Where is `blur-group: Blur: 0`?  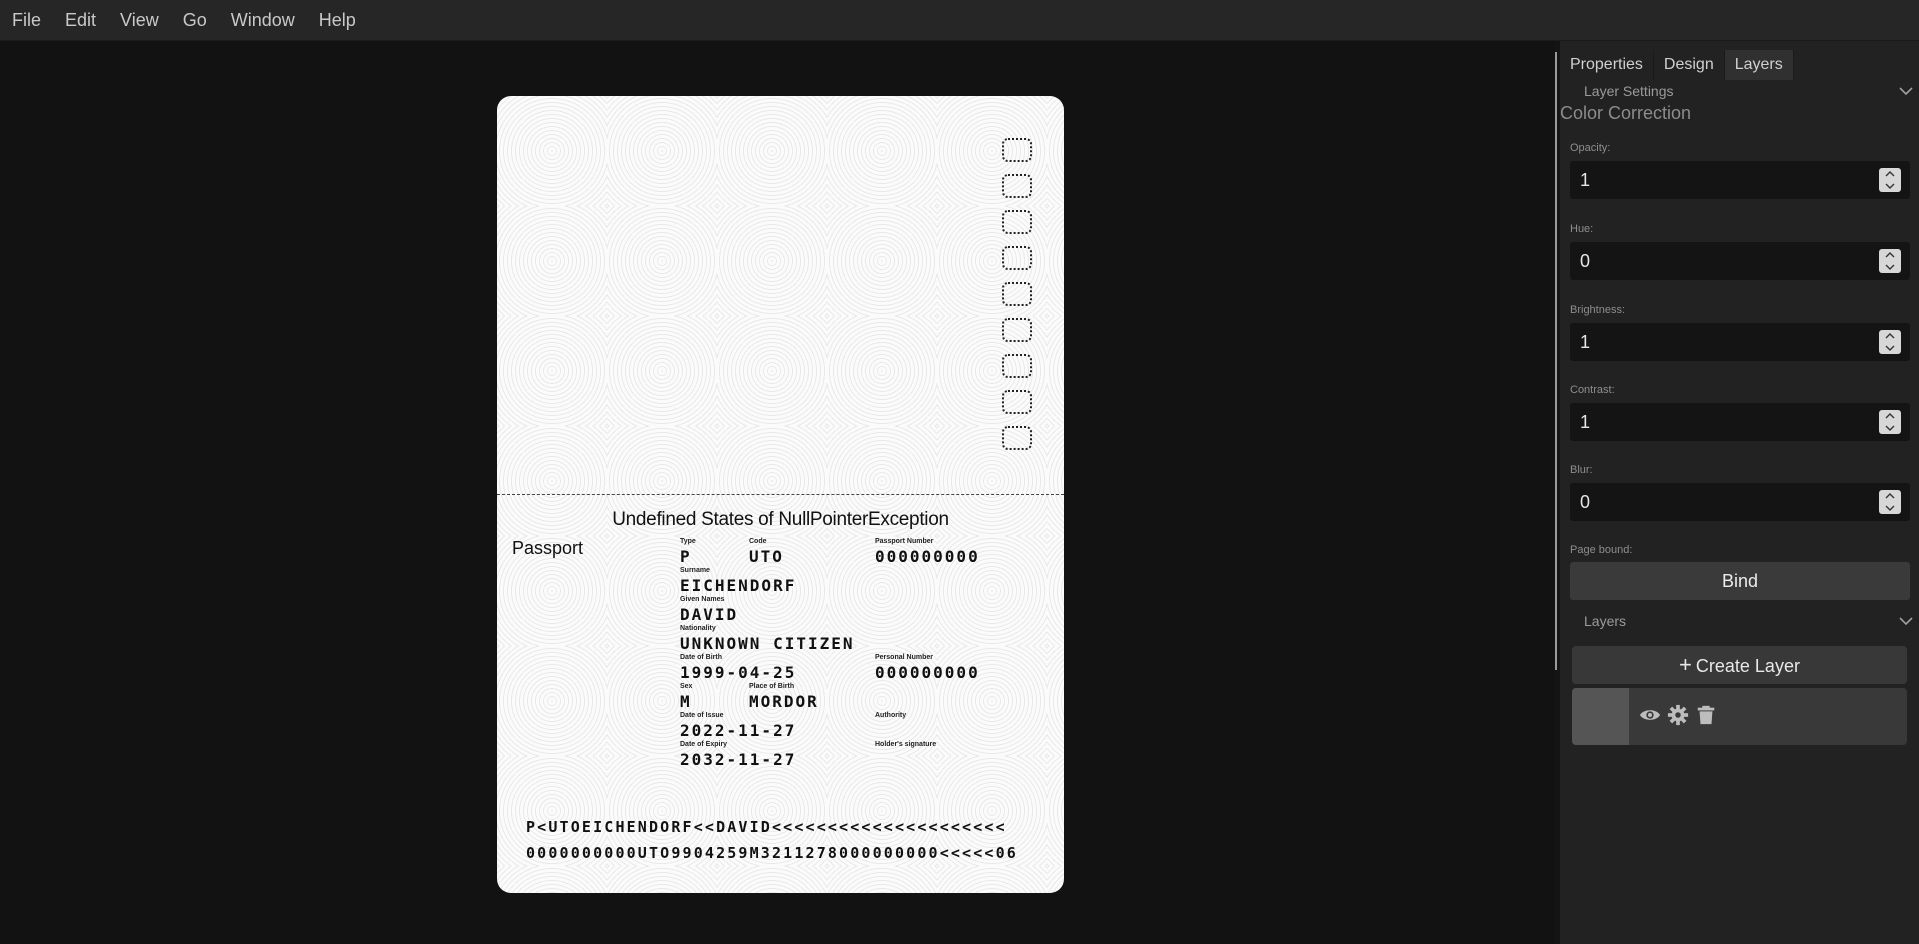 blur-group: Blur: 0 is located at coordinates (1740, 492).